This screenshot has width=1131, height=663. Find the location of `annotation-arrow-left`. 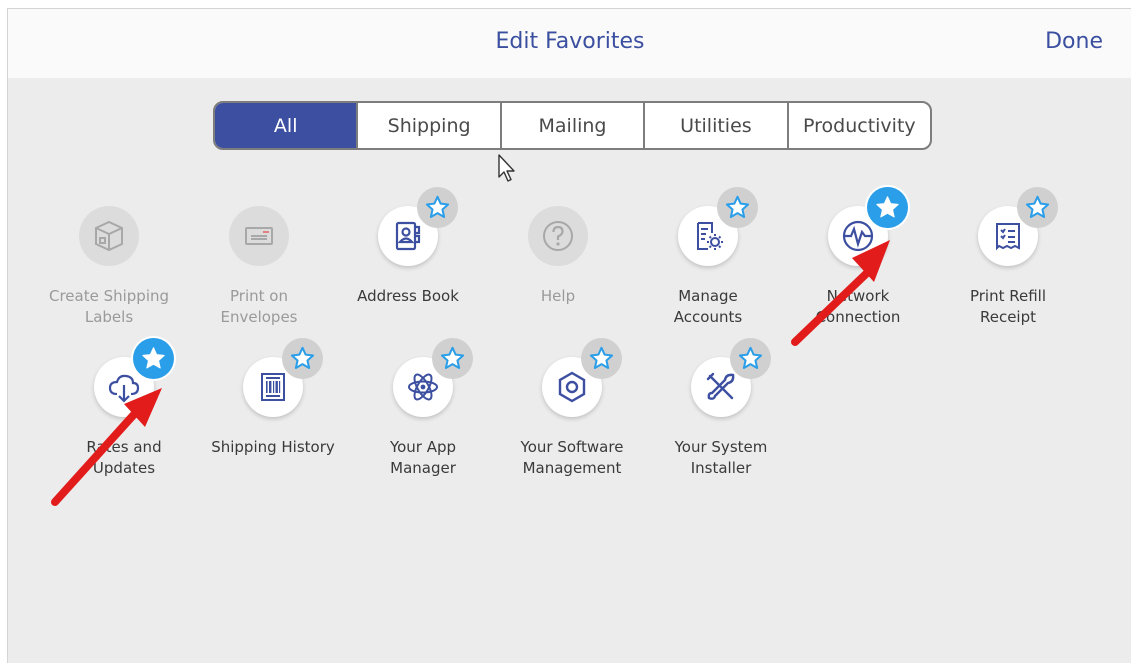

annotation-arrow-left is located at coordinates (106, 447).